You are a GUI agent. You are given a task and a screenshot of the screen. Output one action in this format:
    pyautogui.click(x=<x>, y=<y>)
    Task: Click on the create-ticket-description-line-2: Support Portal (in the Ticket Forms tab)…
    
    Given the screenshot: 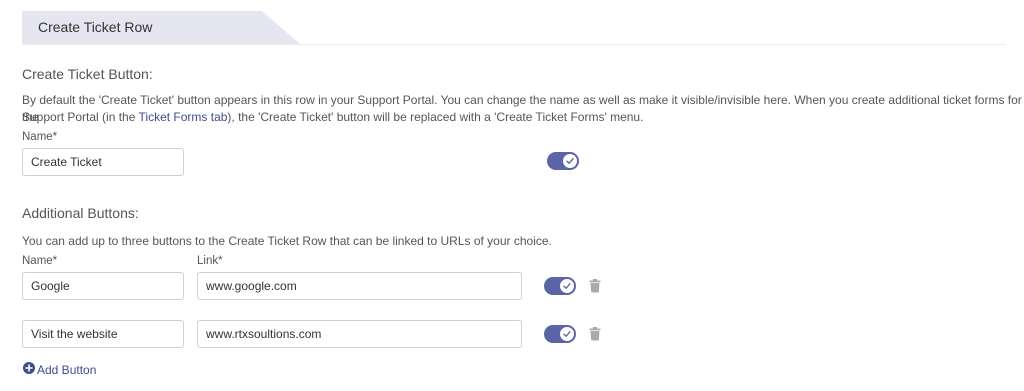 What is the action you would take?
    pyautogui.click(x=332, y=117)
    